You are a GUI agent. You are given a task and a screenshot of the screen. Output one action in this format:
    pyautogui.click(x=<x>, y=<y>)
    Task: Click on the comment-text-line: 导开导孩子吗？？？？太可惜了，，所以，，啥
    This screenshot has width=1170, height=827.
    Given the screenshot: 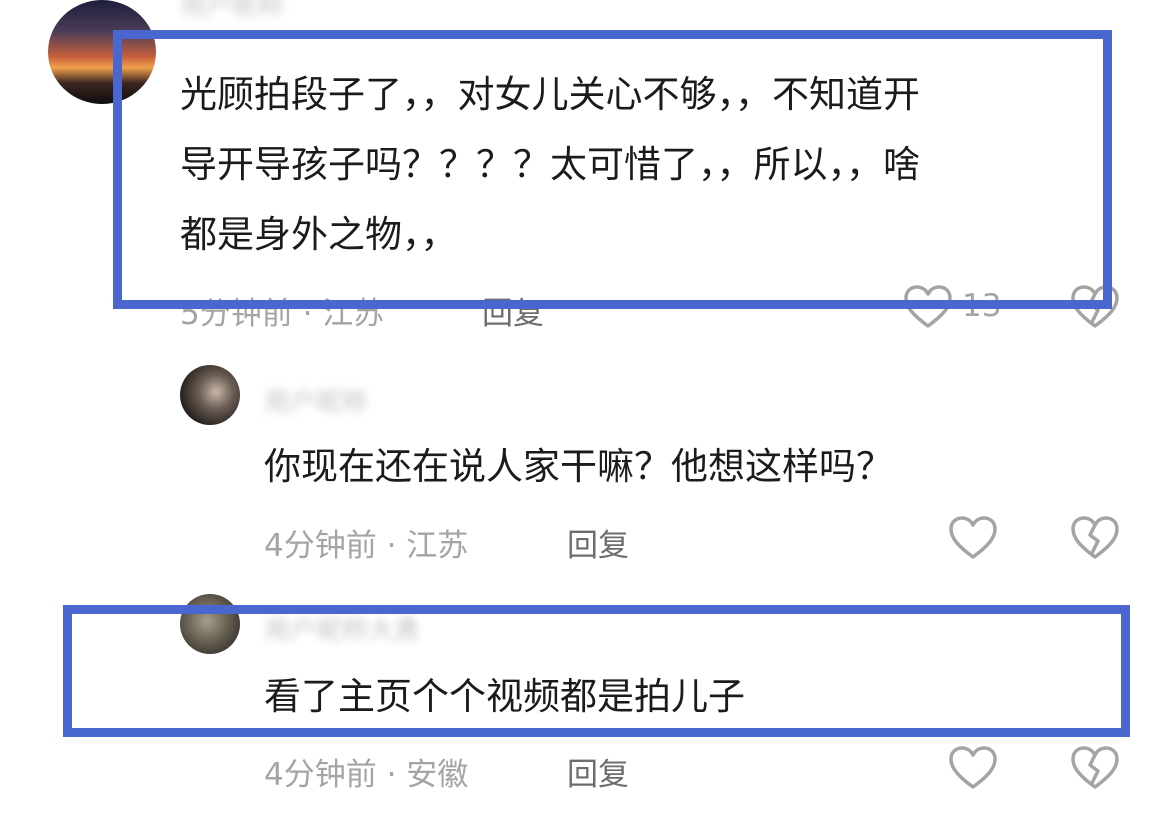 What is the action you would take?
    pyautogui.click(x=550, y=164)
    